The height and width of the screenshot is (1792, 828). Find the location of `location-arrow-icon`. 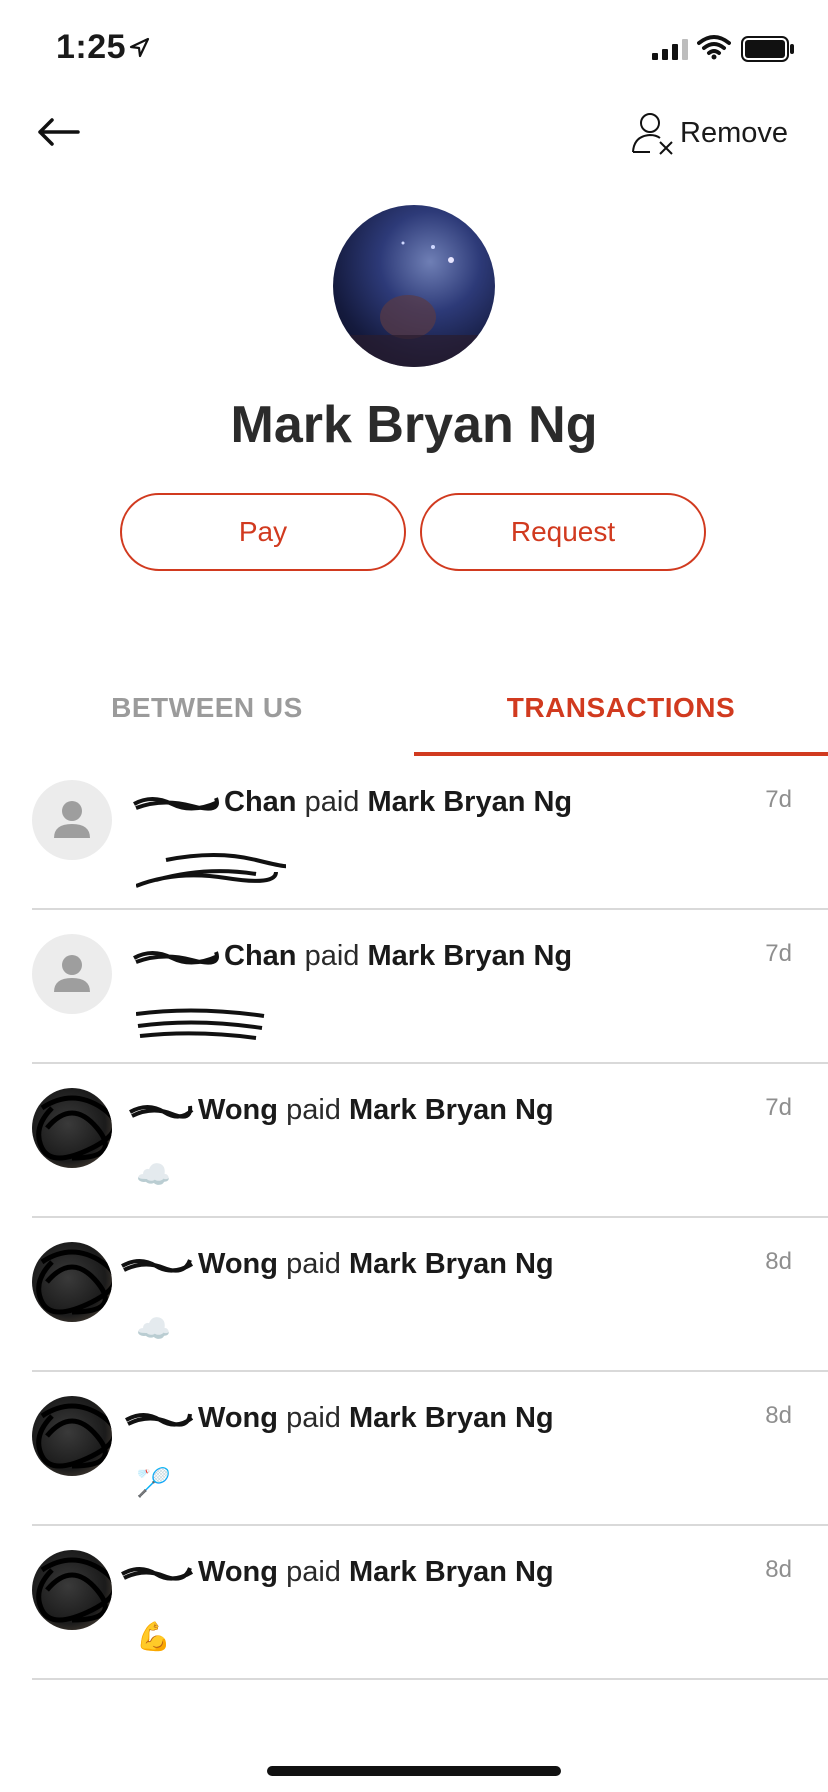

location-arrow-icon is located at coordinates (139, 47).